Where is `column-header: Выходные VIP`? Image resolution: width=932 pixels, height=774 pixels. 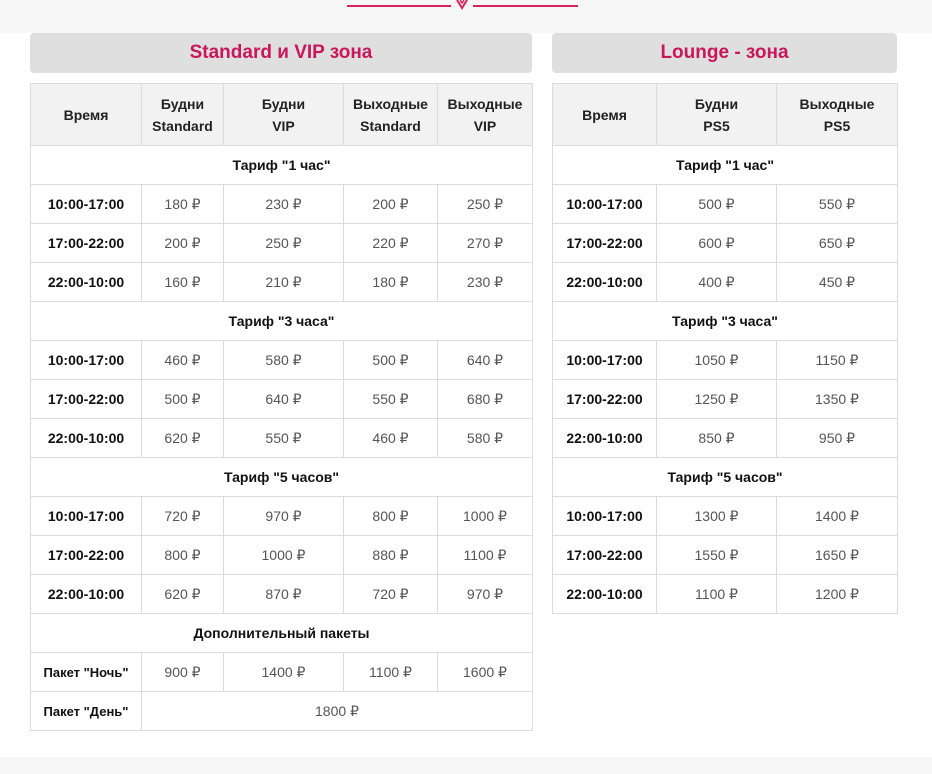
column-header: Выходные VIP is located at coordinates (485, 114).